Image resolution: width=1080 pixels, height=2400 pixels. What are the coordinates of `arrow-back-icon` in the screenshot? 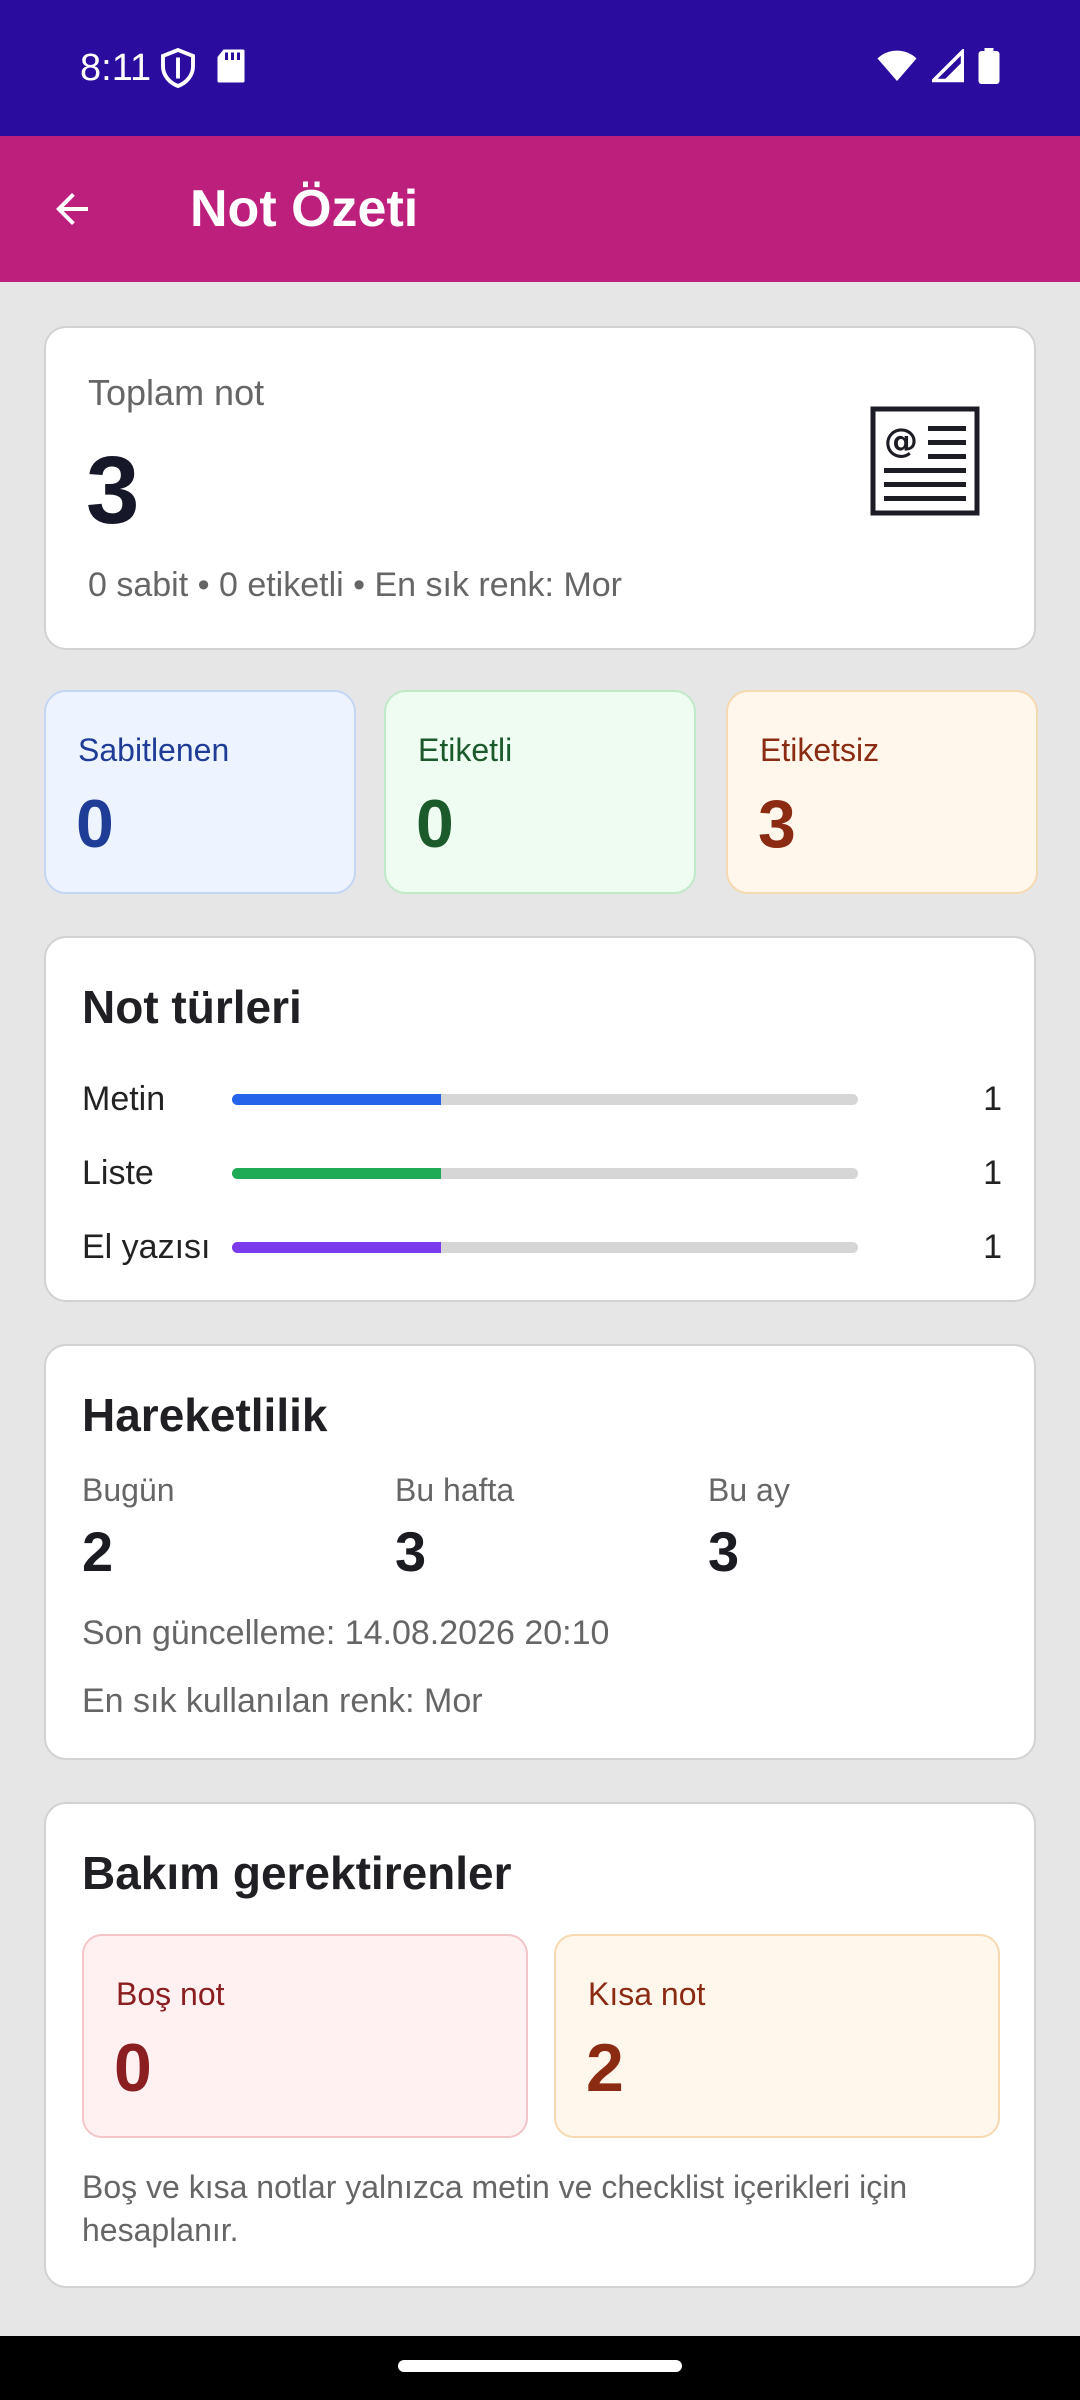 It's located at (72, 209).